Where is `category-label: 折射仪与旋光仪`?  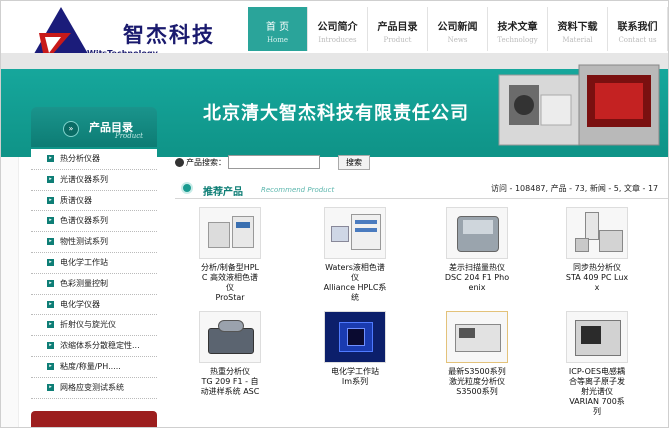
category-label: 折射仪与旋光仪 is located at coordinates (88, 325).